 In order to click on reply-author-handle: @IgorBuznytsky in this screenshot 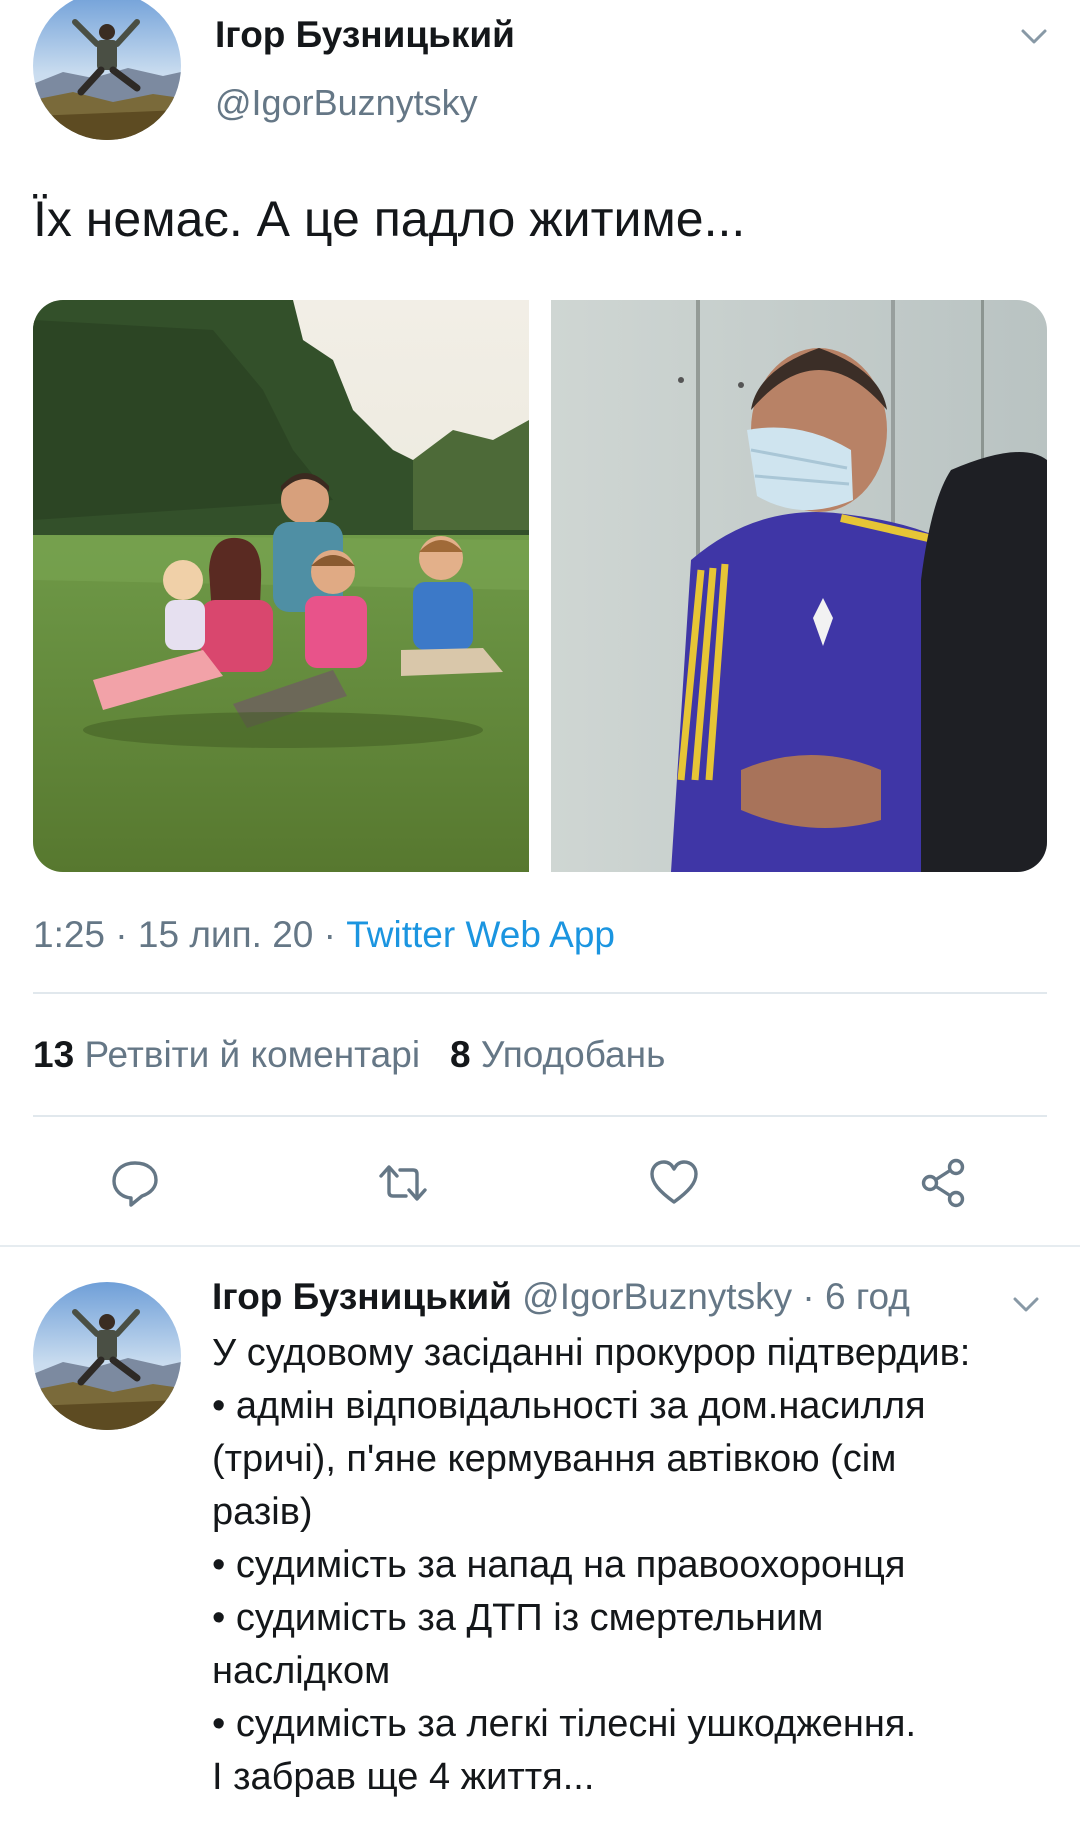, I will do `click(657, 1296)`.